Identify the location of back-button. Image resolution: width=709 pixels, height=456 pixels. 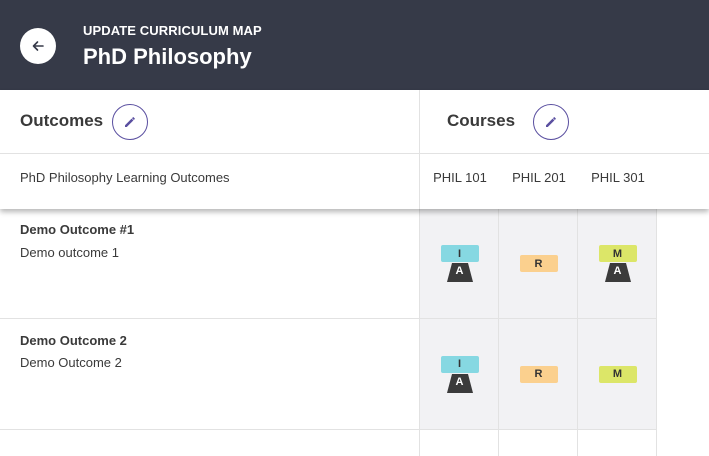
(38, 46).